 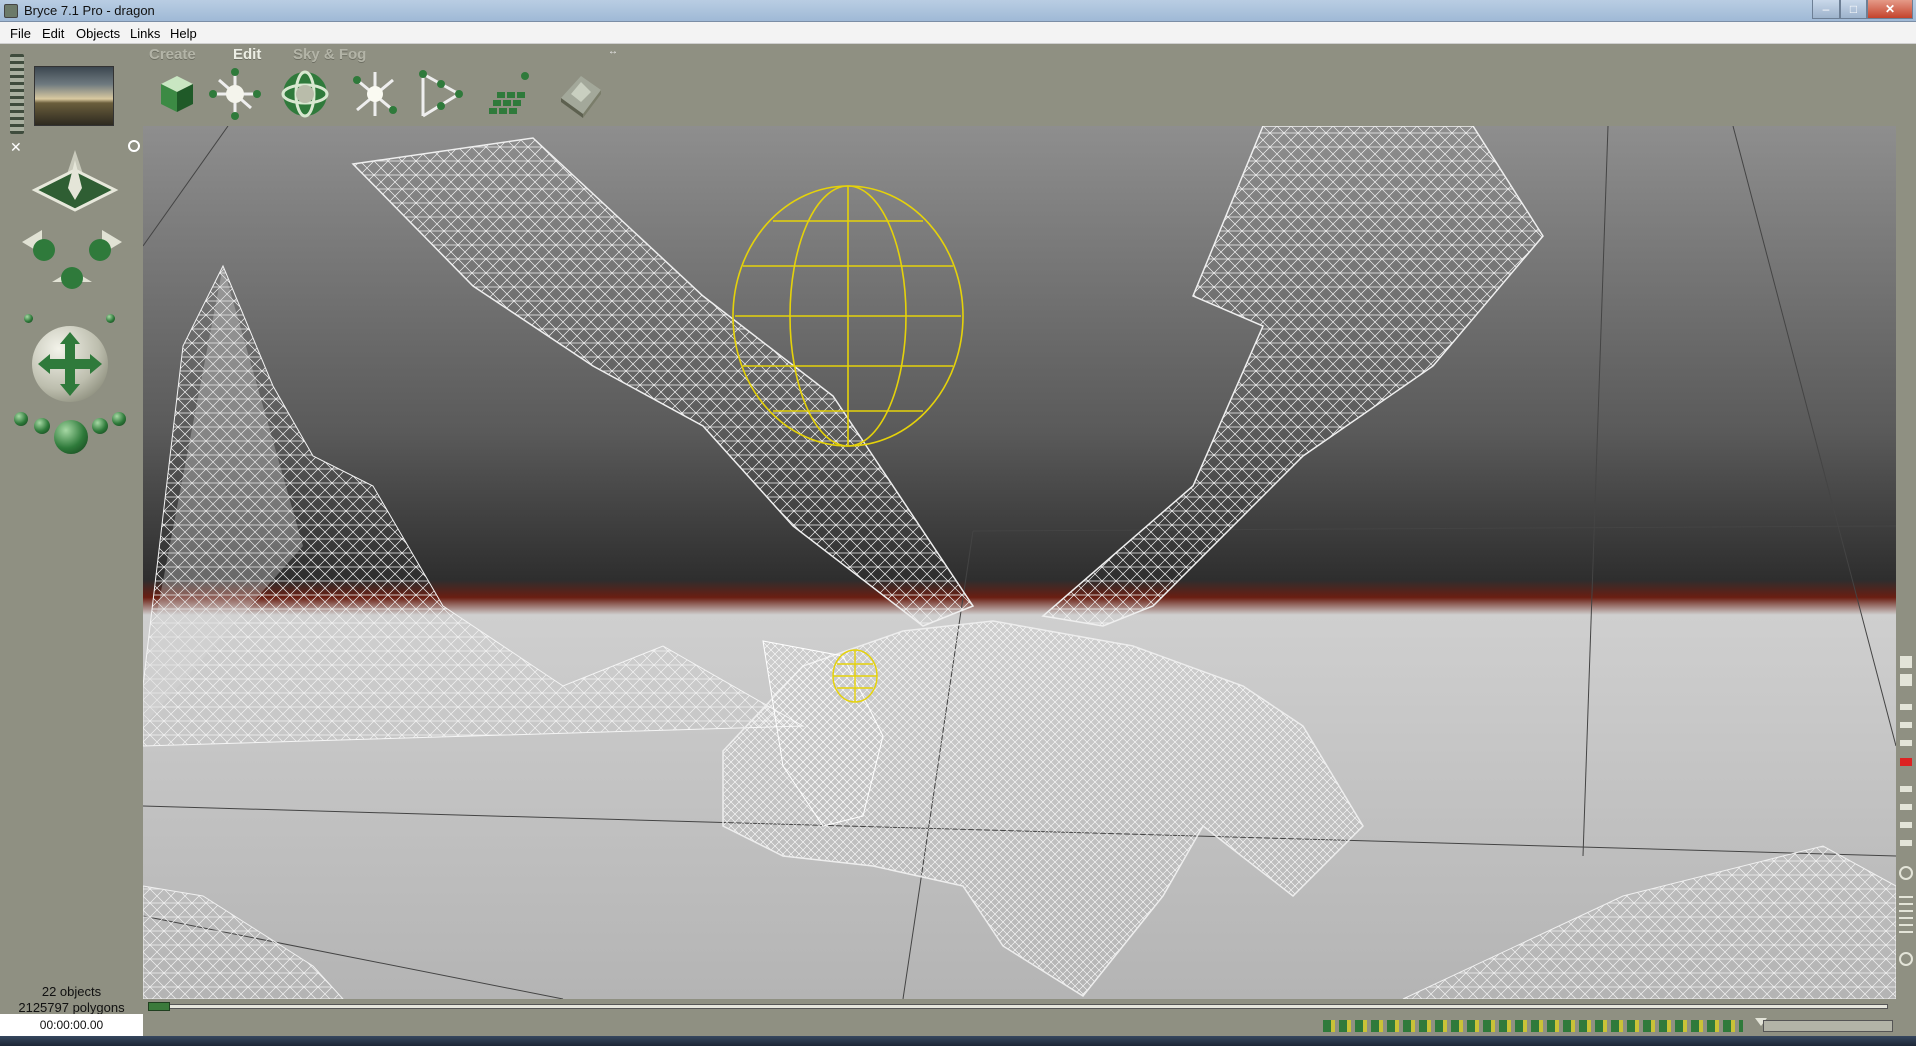 I want to click on playback-controls, so click(x=1828, y=1026).